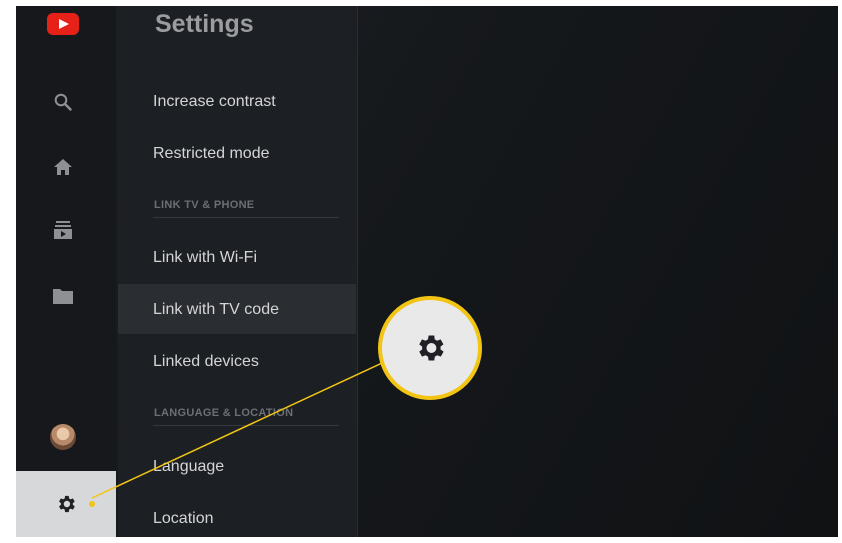 This screenshot has width=842, height=543. I want to click on gear-icon, so click(431, 348).